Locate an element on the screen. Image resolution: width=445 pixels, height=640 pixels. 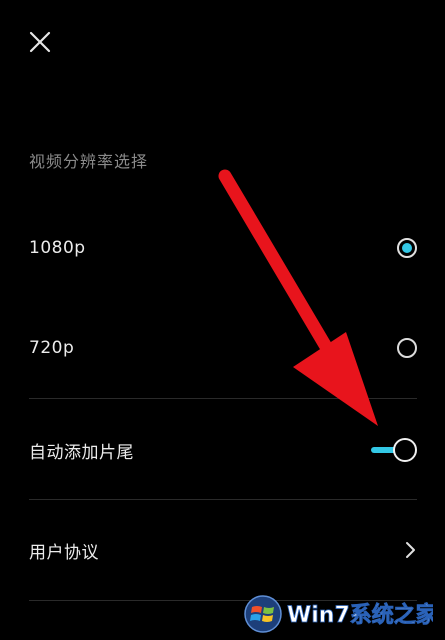
resolution-option-720p: 720p is located at coordinates (222, 348).